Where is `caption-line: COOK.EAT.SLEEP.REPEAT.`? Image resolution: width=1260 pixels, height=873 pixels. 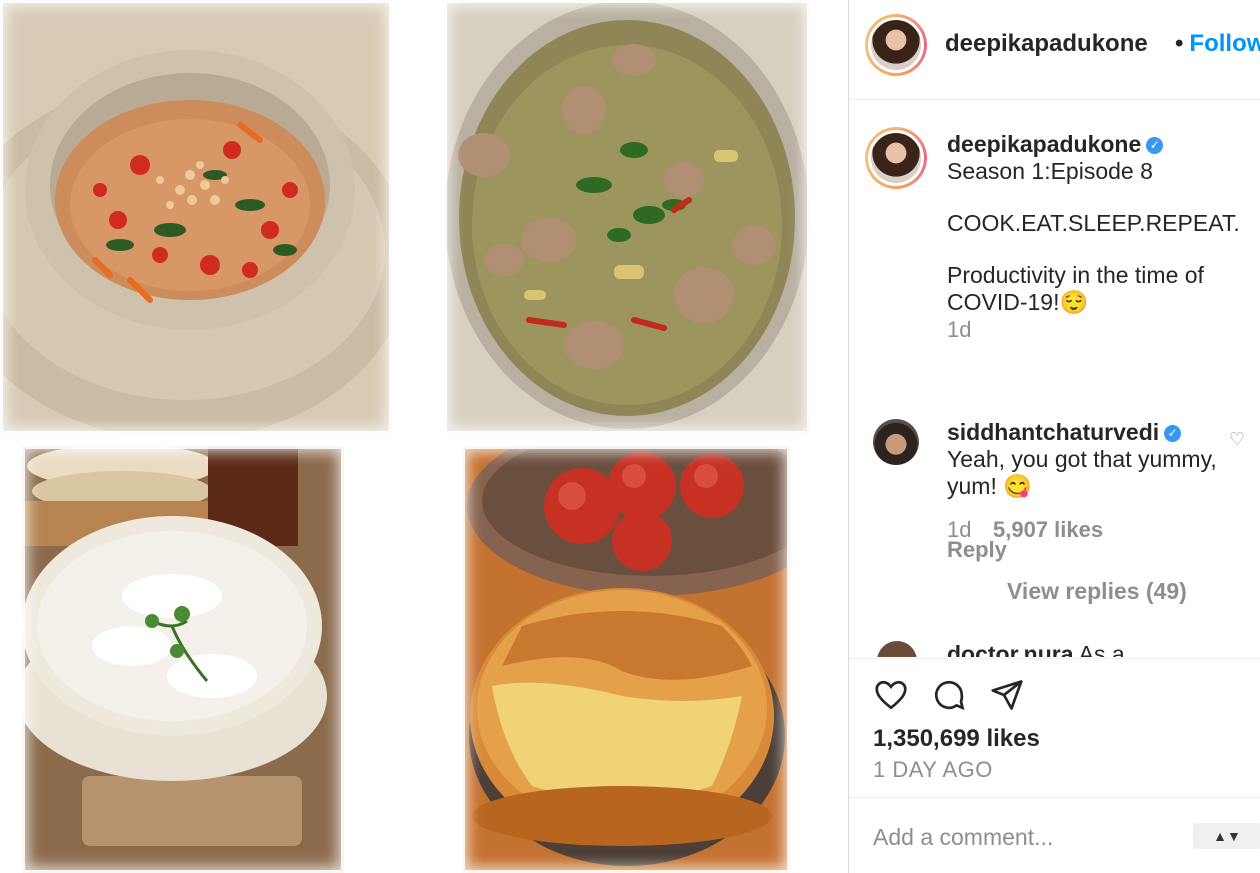 caption-line: COOK.EAT.SLEEP.REPEAT. is located at coordinates (1093, 223).